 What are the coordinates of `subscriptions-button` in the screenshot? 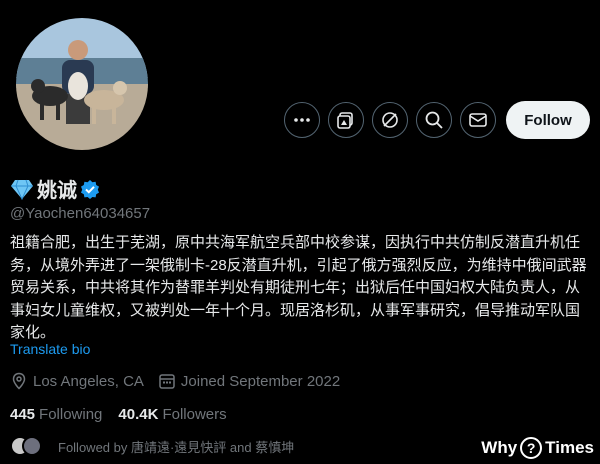 It's located at (346, 120).